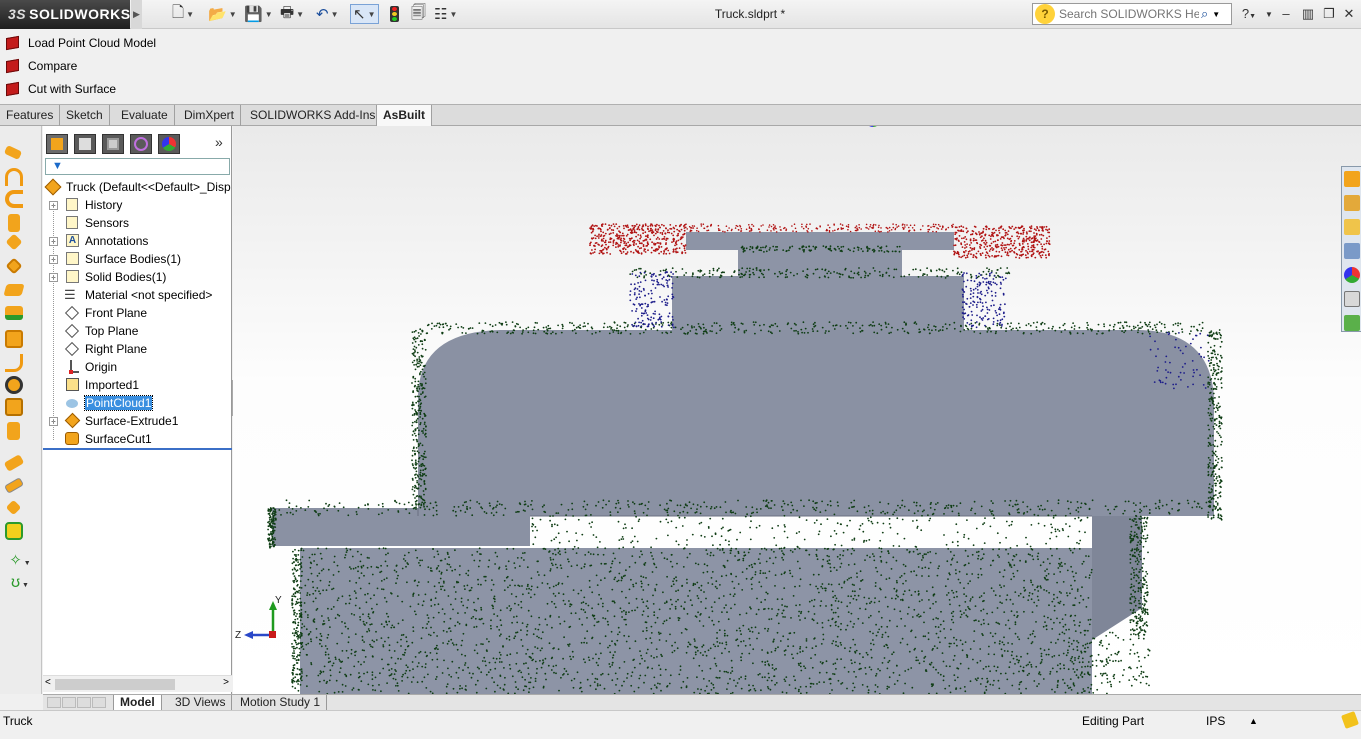  What do you see at coordinates (14, 531) in the screenshot?
I see `feature-tool-17-icon` at bounding box center [14, 531].